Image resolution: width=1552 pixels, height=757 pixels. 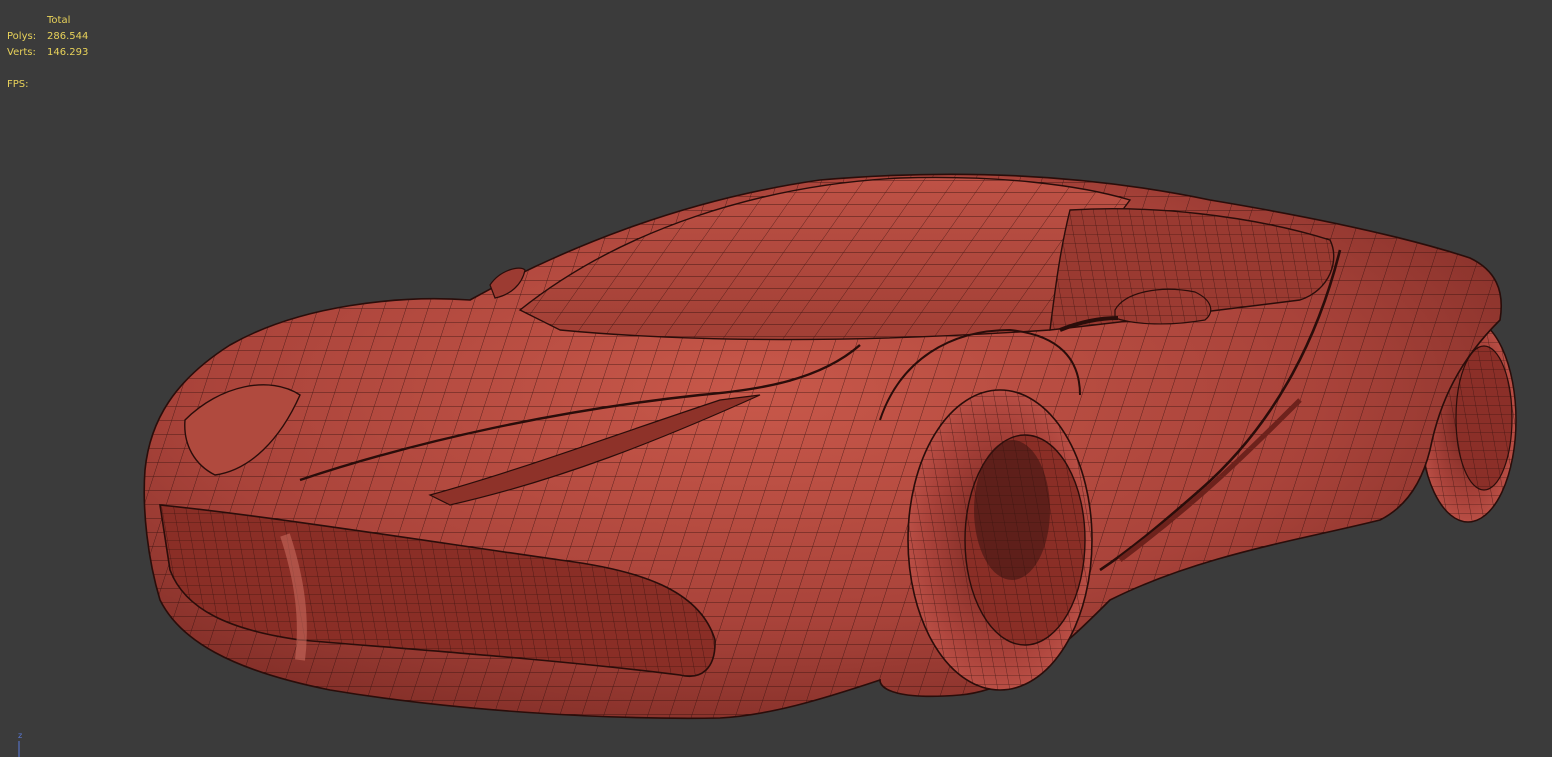 I want to click on fps-label: FPS:, so click(x=18, y=84).